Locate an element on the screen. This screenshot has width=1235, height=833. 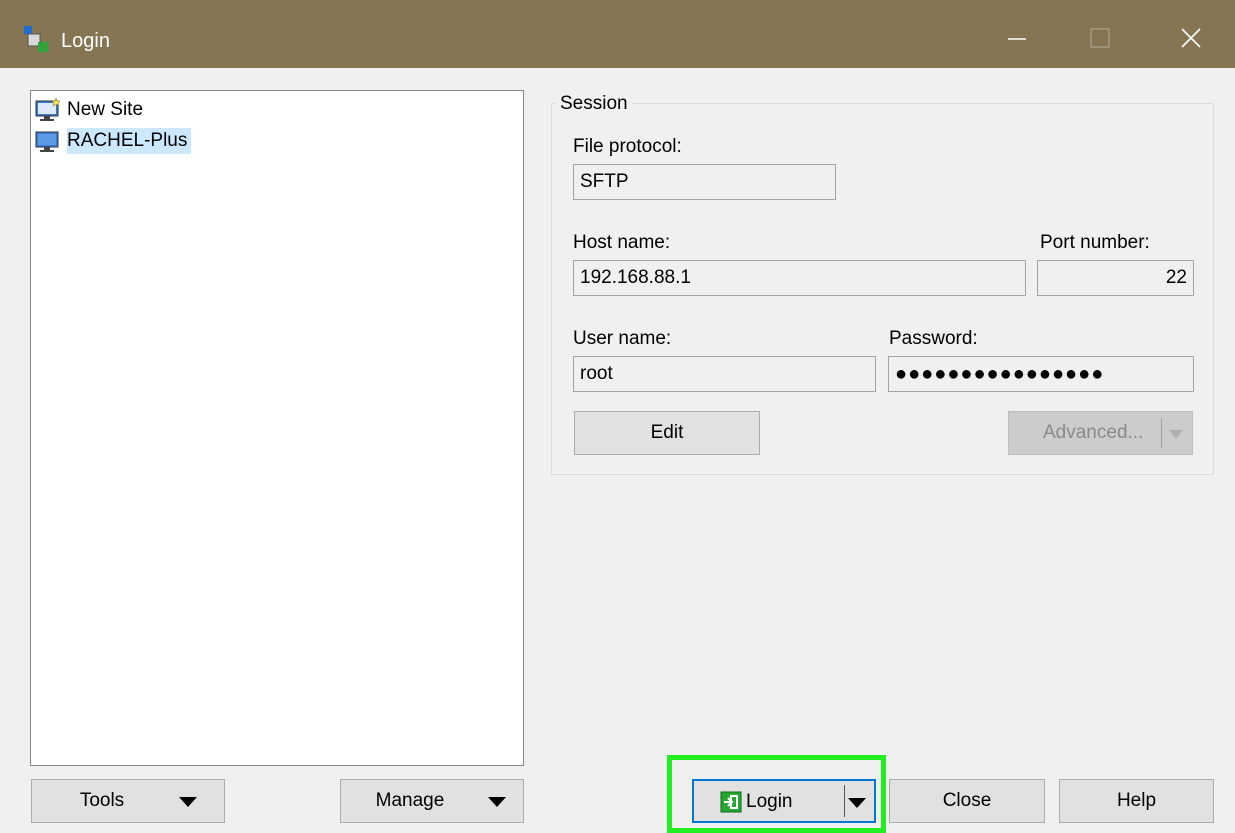
tree-item-new-site: New Site is located at coordinates (91, 110).